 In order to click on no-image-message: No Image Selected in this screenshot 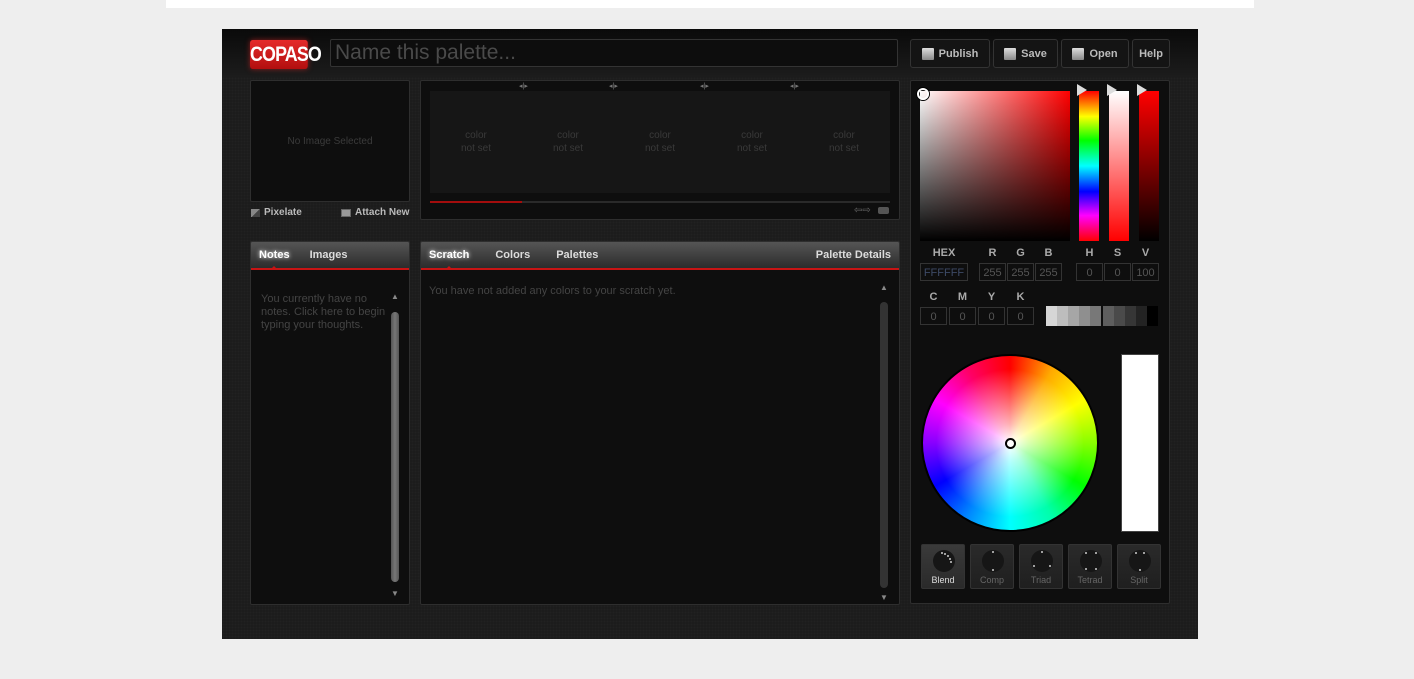, I will do `click(330, 141)`.